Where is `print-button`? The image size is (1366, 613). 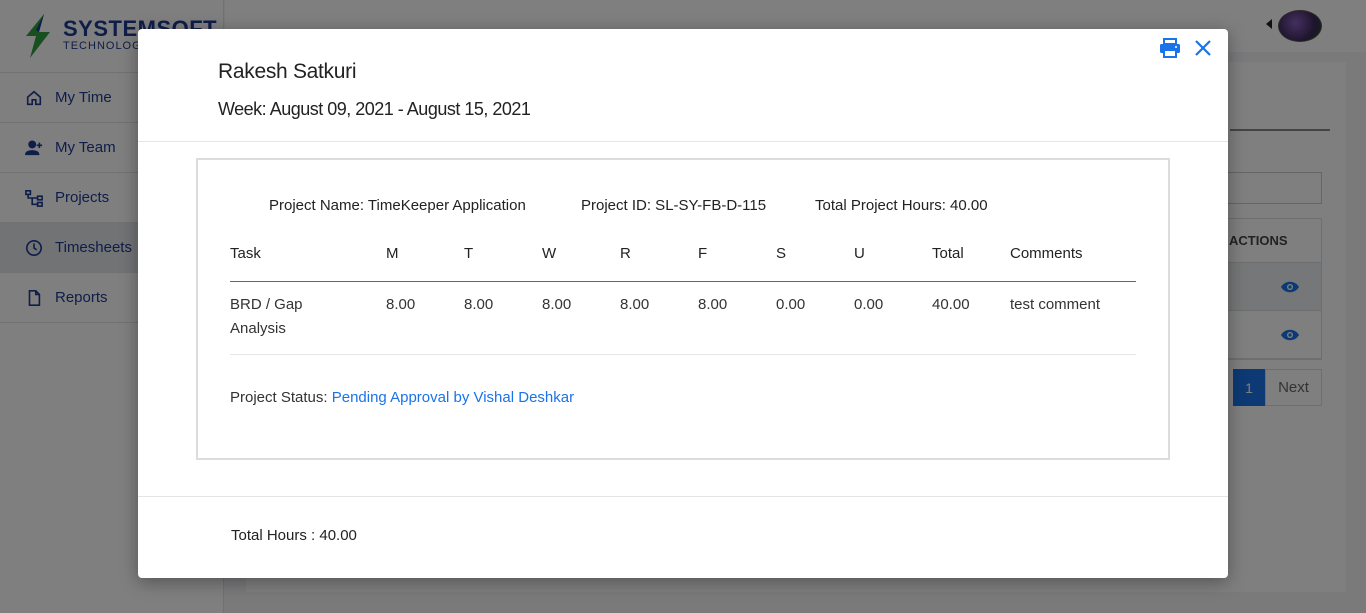
print-button is located at coordinates (1170, 48).